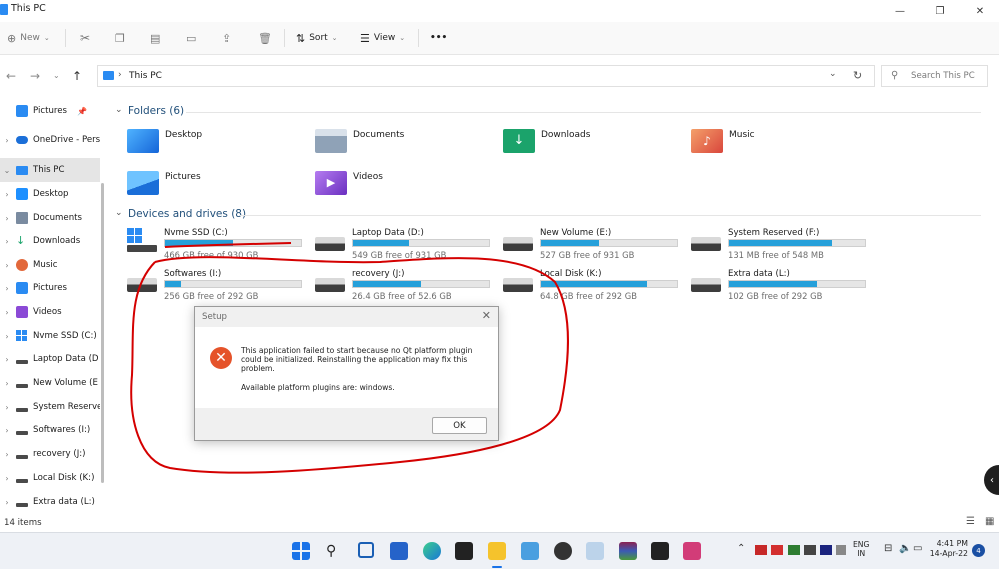 The width and height of the screenshot is (999, 569). Describe the element at coordinates (978, 550) in the screenshot. I see `notification-badge: 4` at that location.